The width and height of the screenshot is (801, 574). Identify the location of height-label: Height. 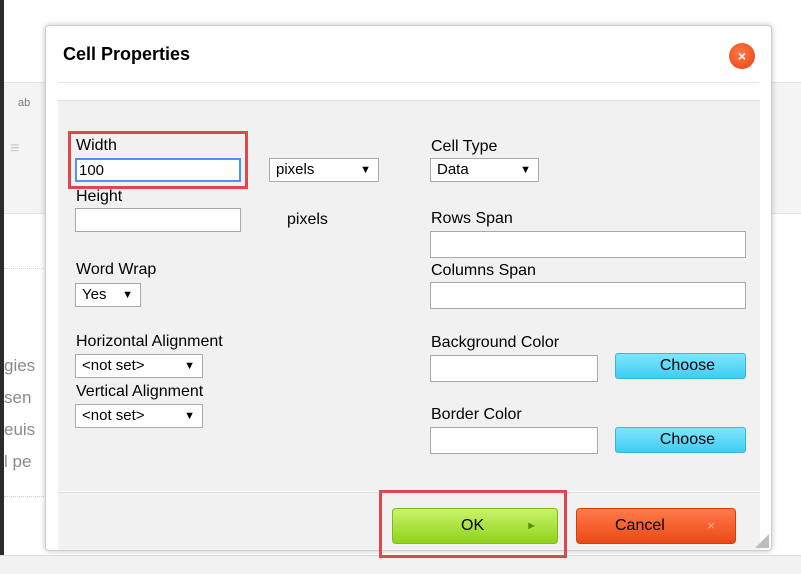
(99, 196).